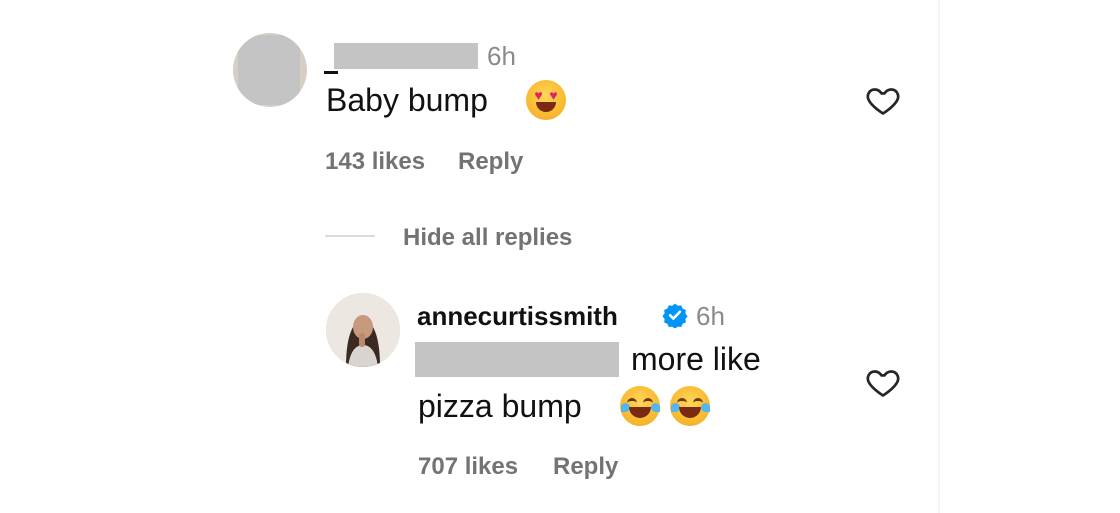  I want to click on reply-text-line-1: more like, so click(696, 359).